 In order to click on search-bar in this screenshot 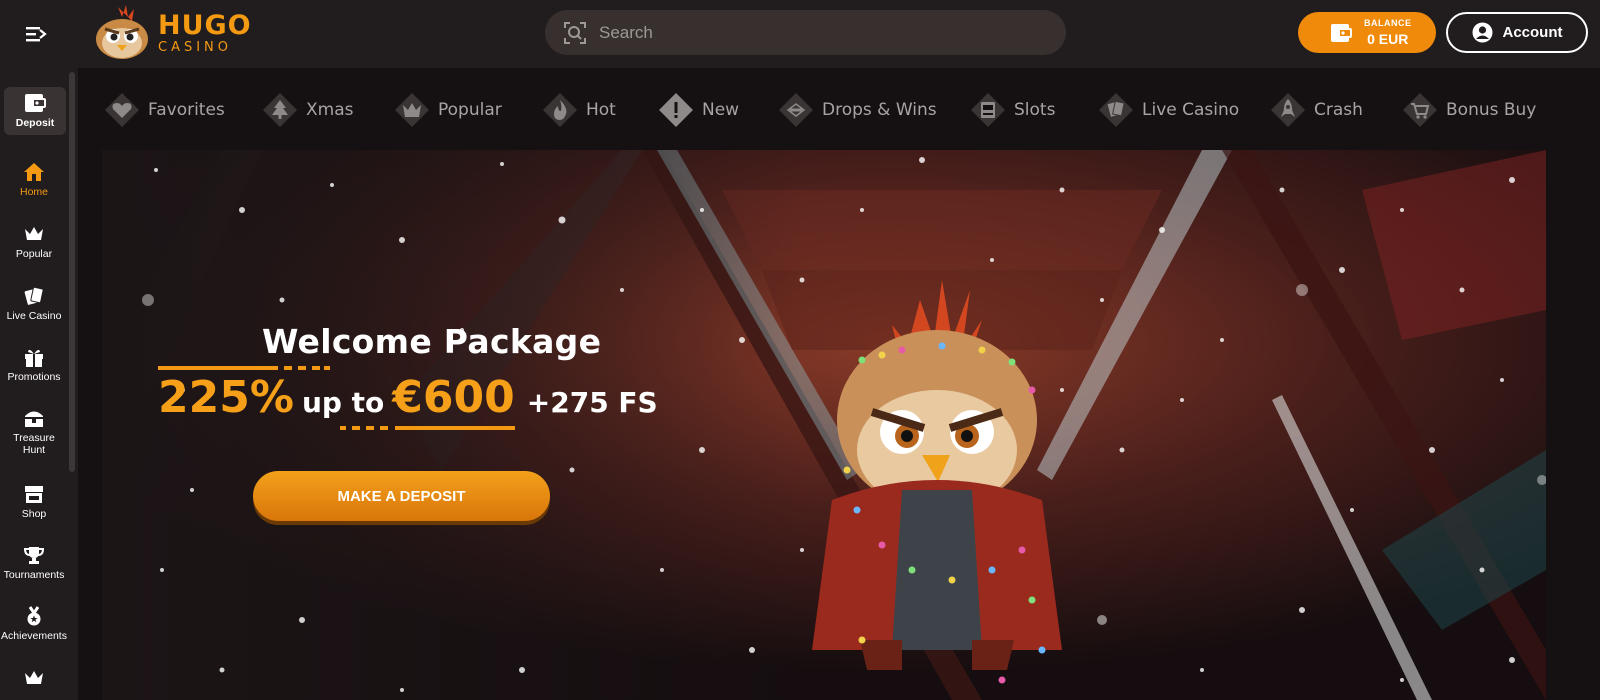, I will do `click(805, 32)`.